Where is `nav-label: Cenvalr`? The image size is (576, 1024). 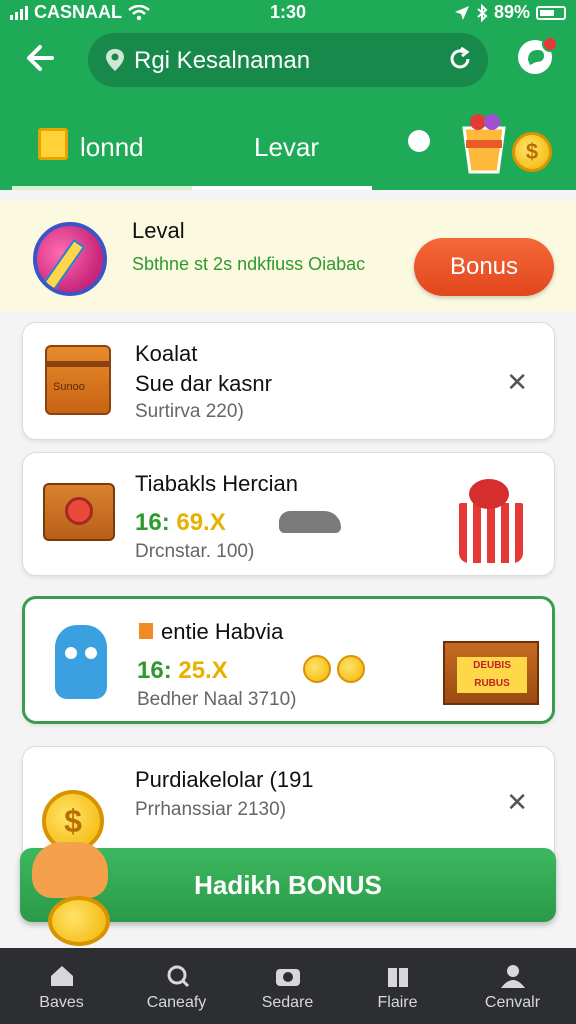
nav-label: Cenvalr is located at coordinates (512, 1002).